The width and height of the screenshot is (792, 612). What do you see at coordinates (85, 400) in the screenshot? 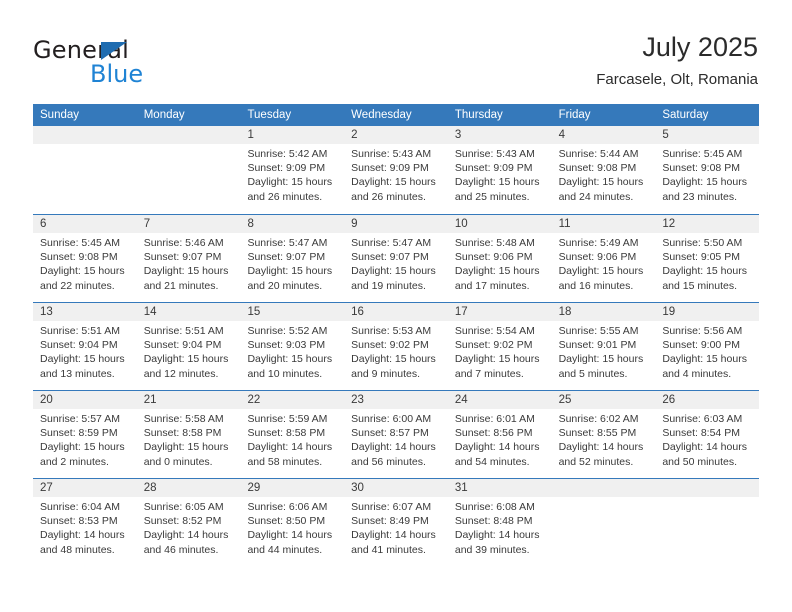
I see `day-number: 20` at bounding box center [85, 400].